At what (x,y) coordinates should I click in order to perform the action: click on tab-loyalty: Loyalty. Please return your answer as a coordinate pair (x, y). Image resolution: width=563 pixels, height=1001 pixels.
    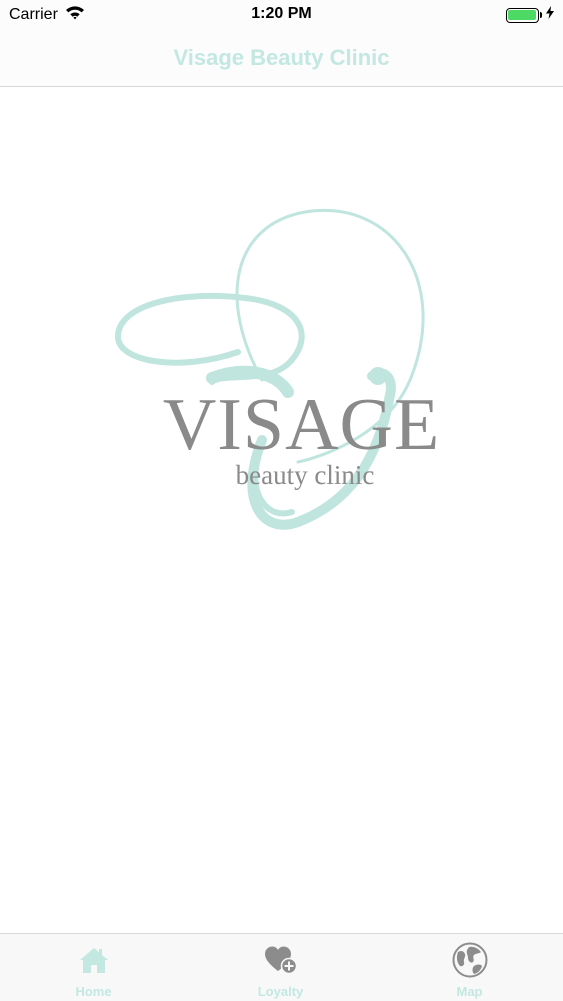
    Looking at the image, I should click on (280, 967).